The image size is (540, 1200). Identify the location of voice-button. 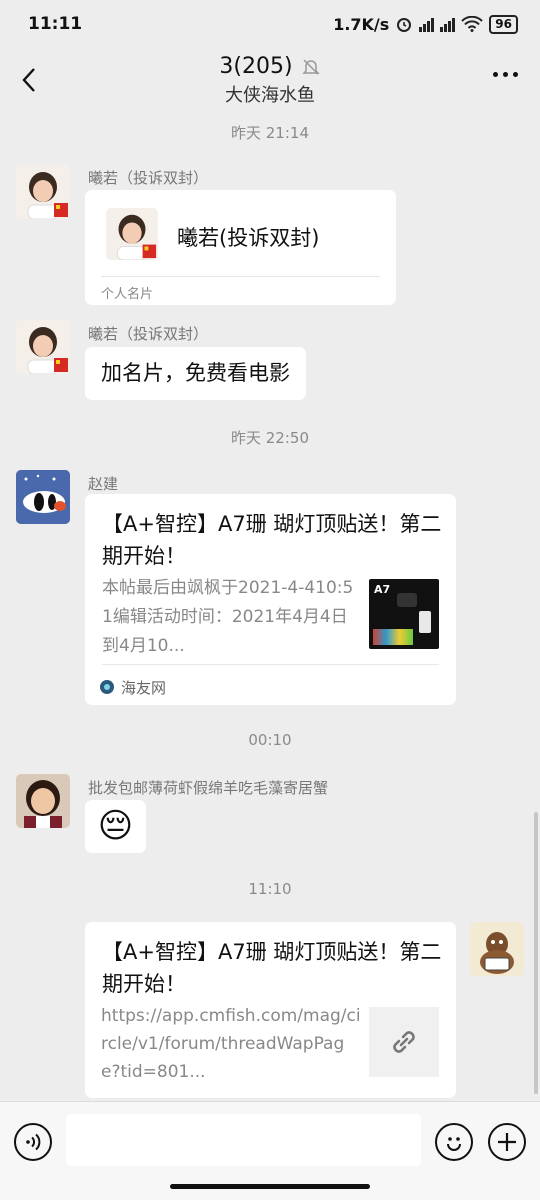
(33, 1142).